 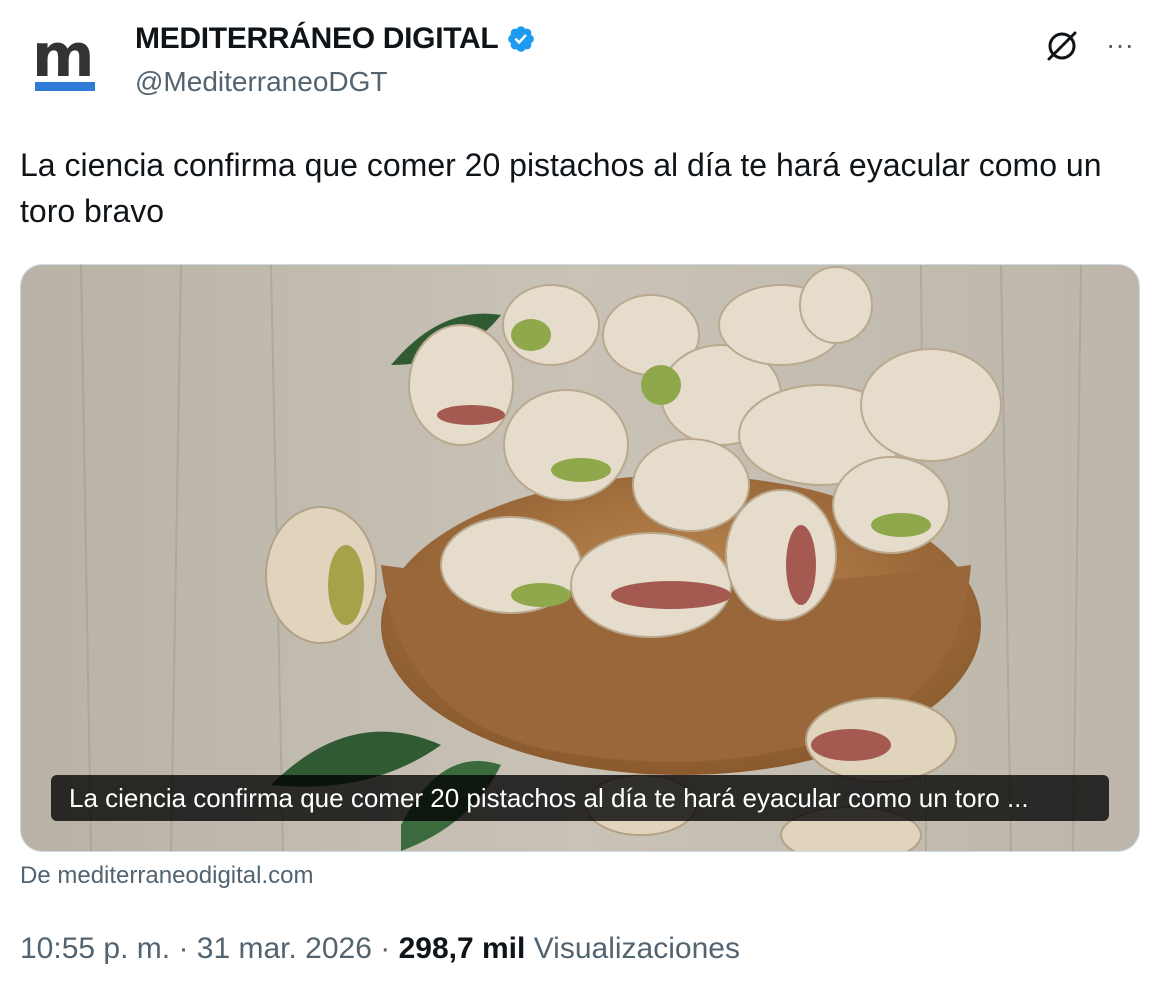 I want to click on author-handle: @MediterraneoDGT, so click(x=261, y=82).